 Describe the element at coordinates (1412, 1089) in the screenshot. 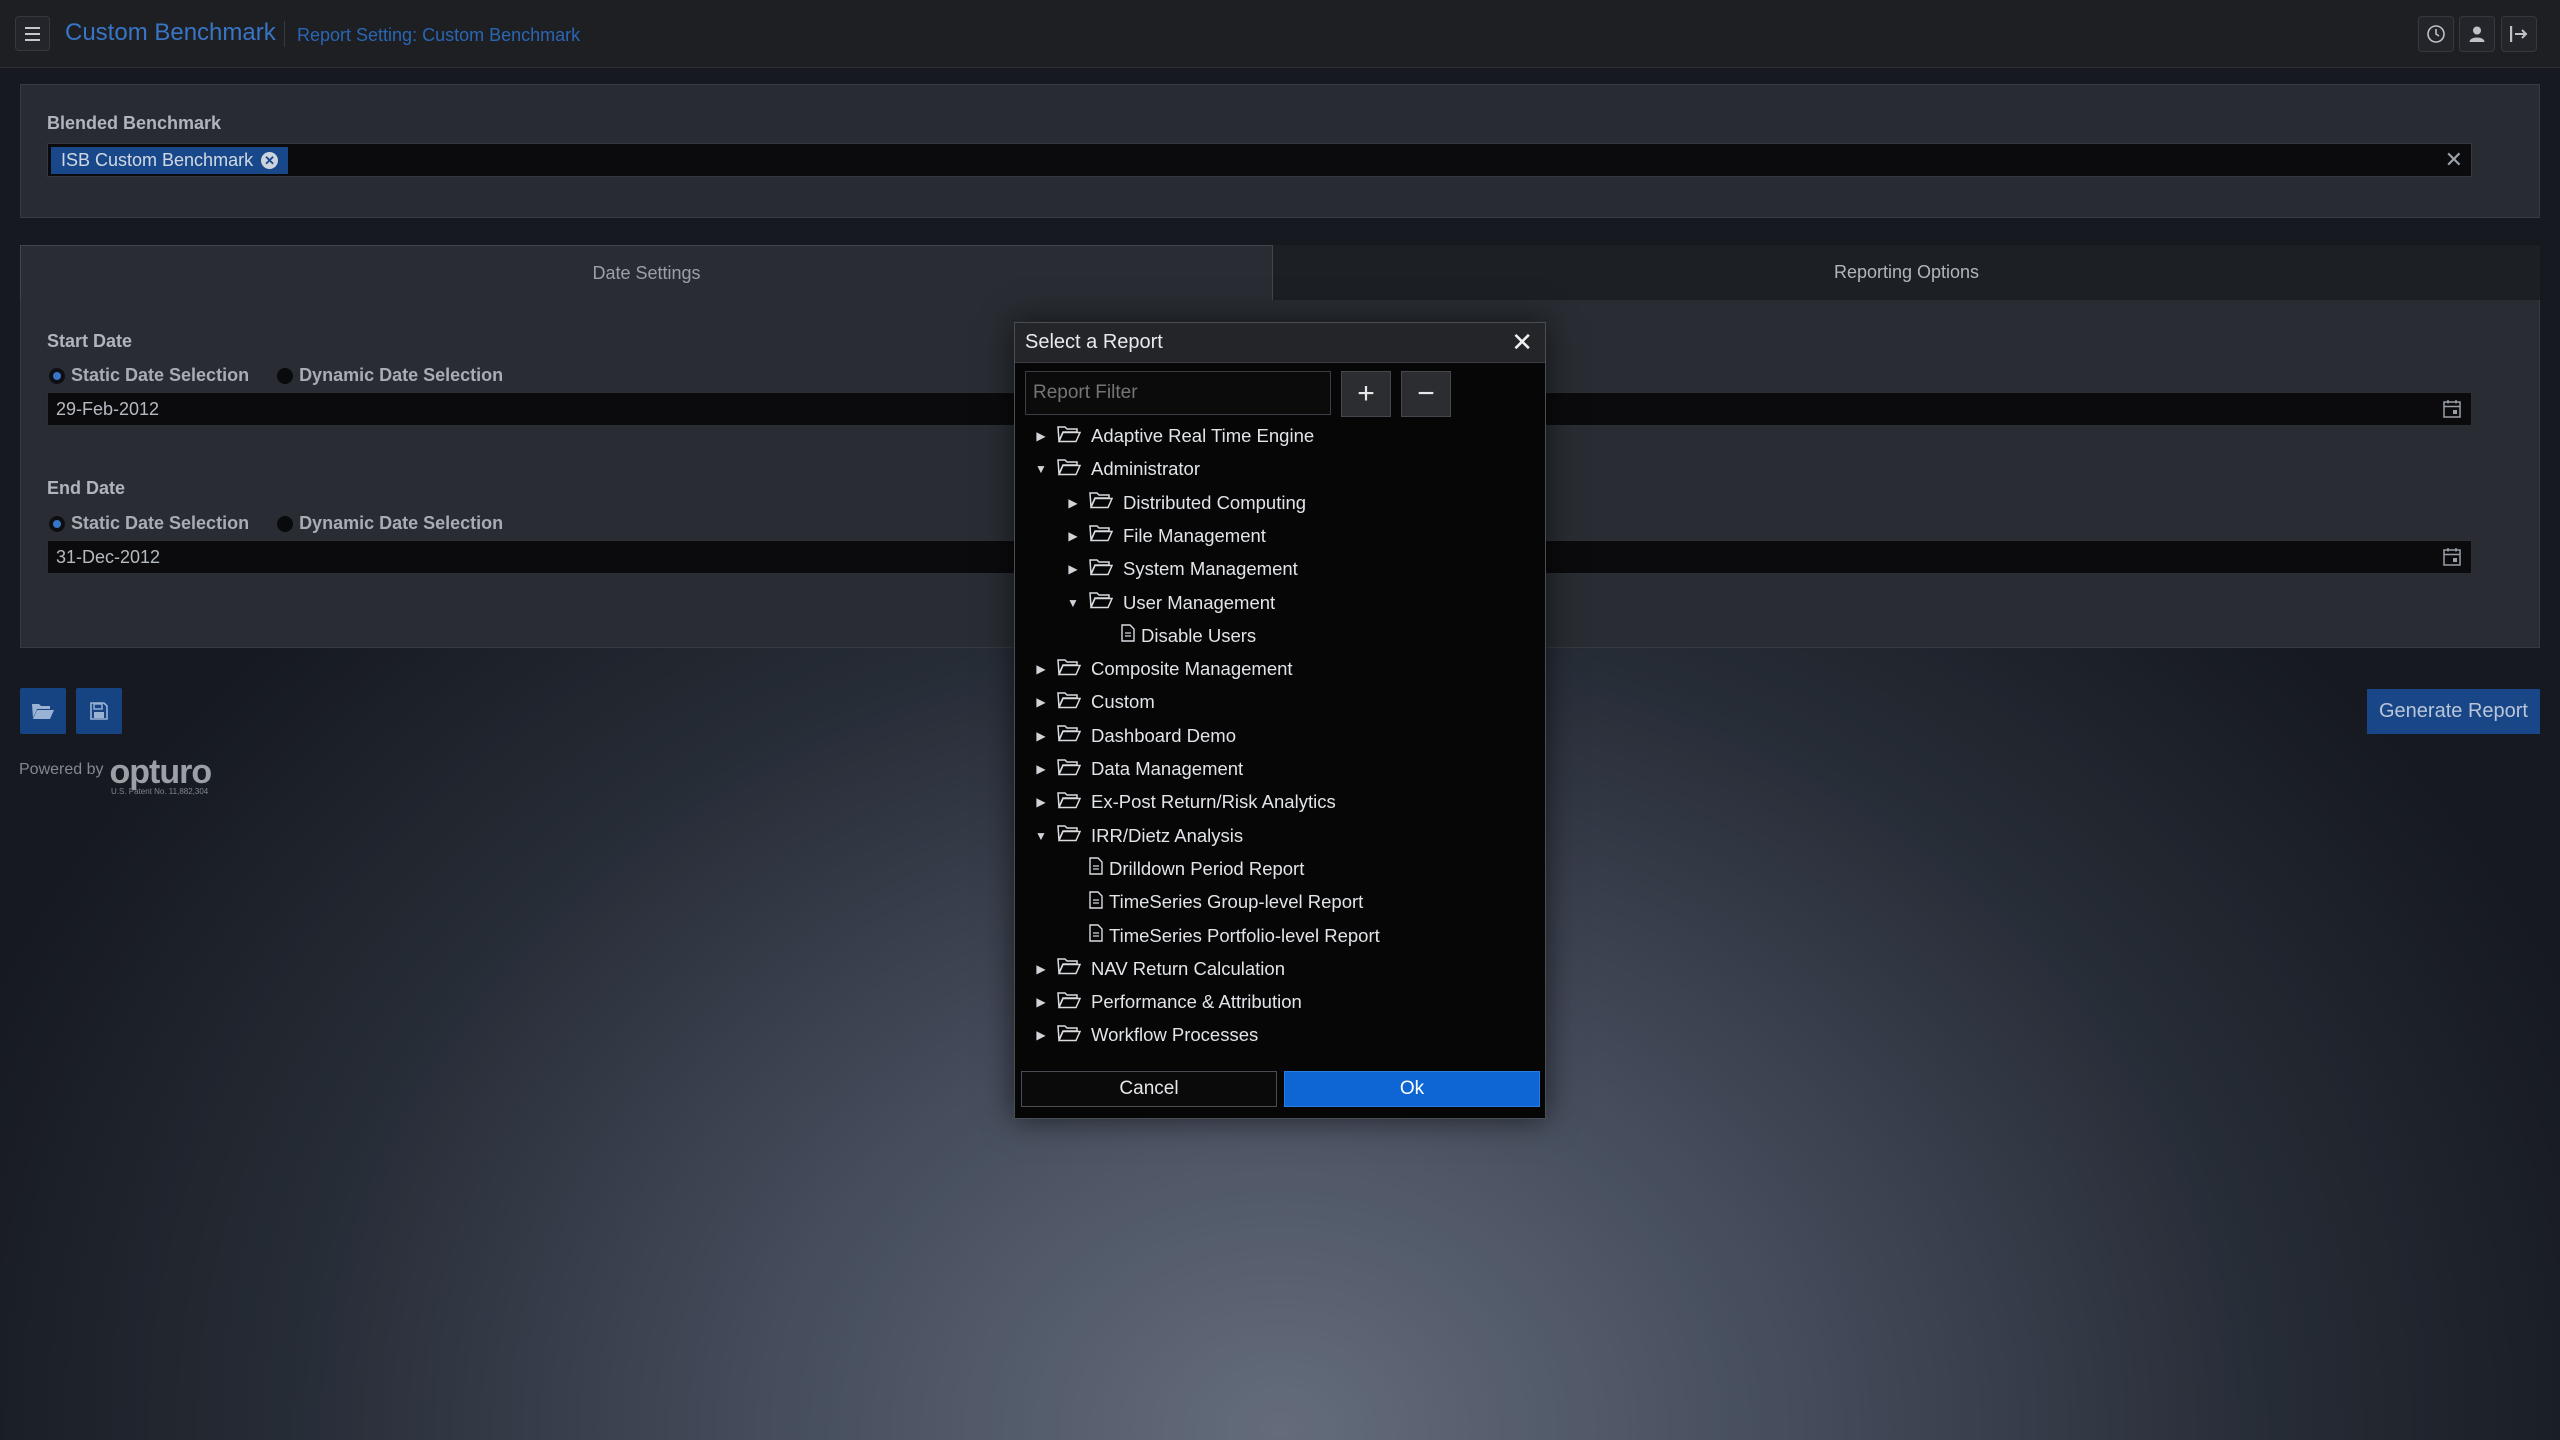

I see `ok-button: Ok` at that location.